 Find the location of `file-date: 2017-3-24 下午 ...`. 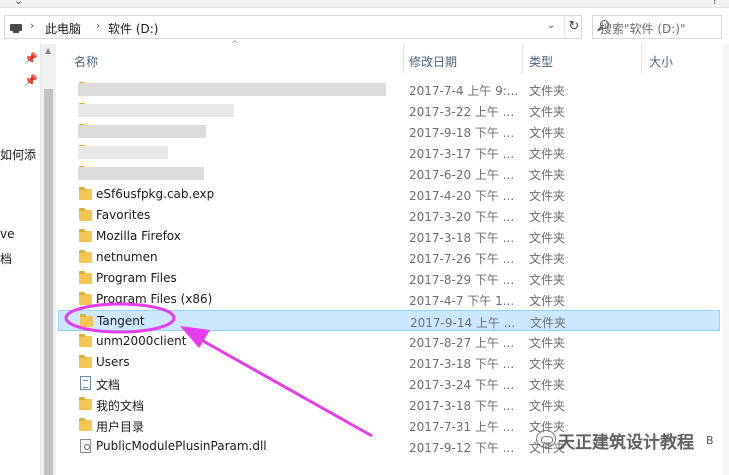

file-date: 2017-3-24 下午 ... is located at coordinates (462, 385).